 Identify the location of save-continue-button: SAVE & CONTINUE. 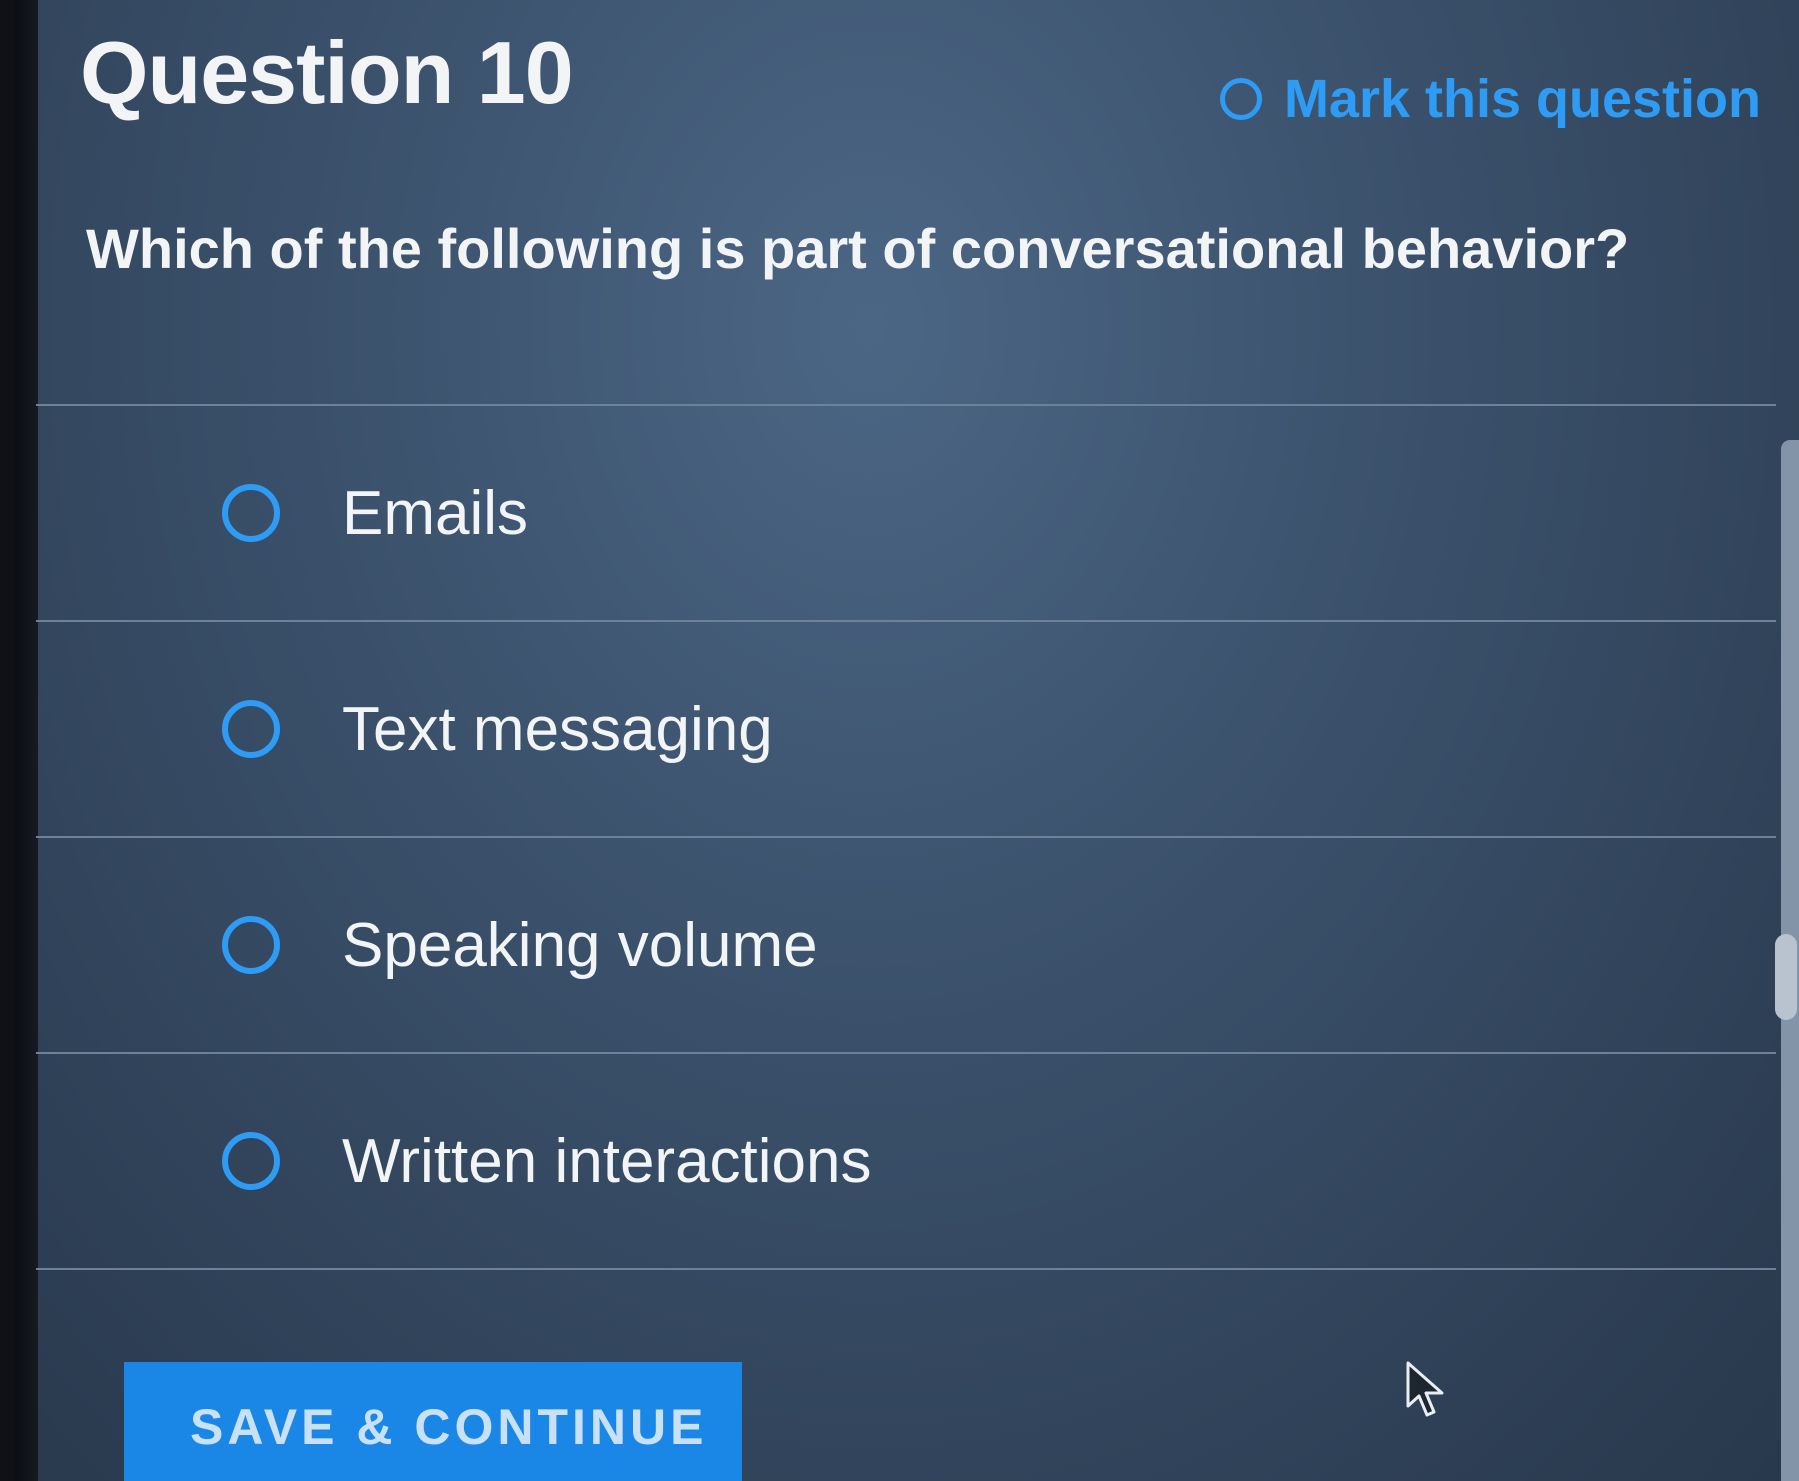
(433, 1421).